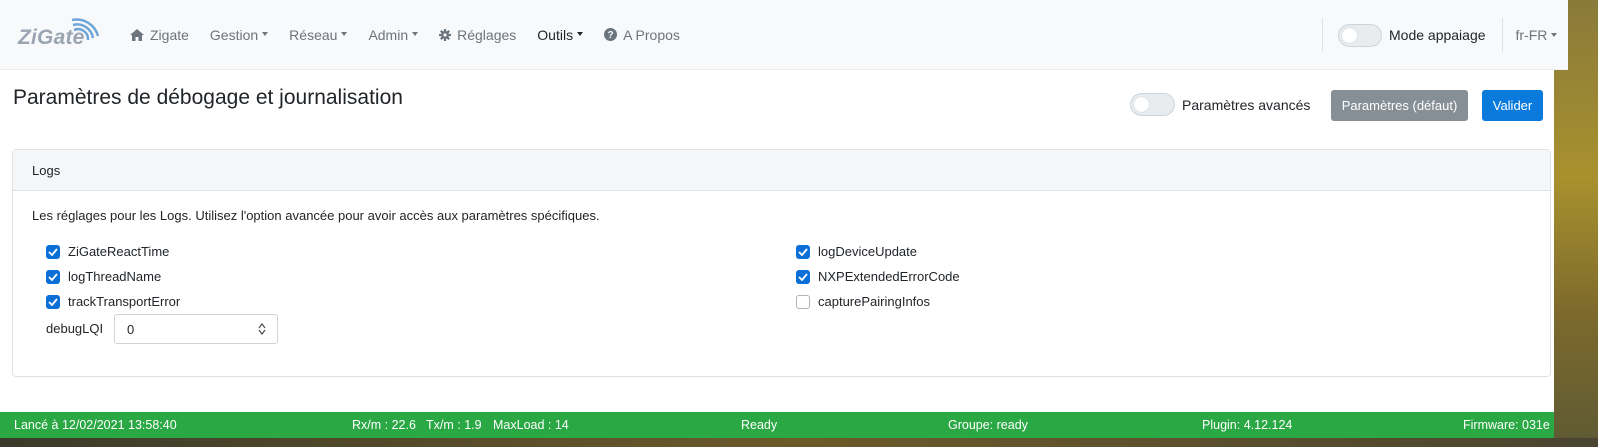 This screenshot has width=1598, height=447. Describe the element at coordinates (874, 301) in the screenshot. I see `checkbox-label: capturePairingInfos` at that location.